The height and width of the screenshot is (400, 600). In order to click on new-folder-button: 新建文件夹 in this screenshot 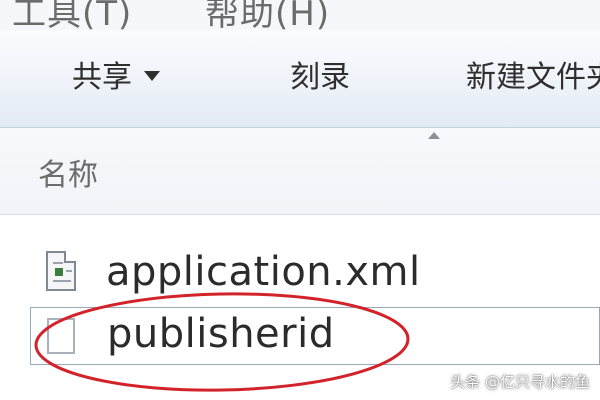, I will do `click(533, 78)`.